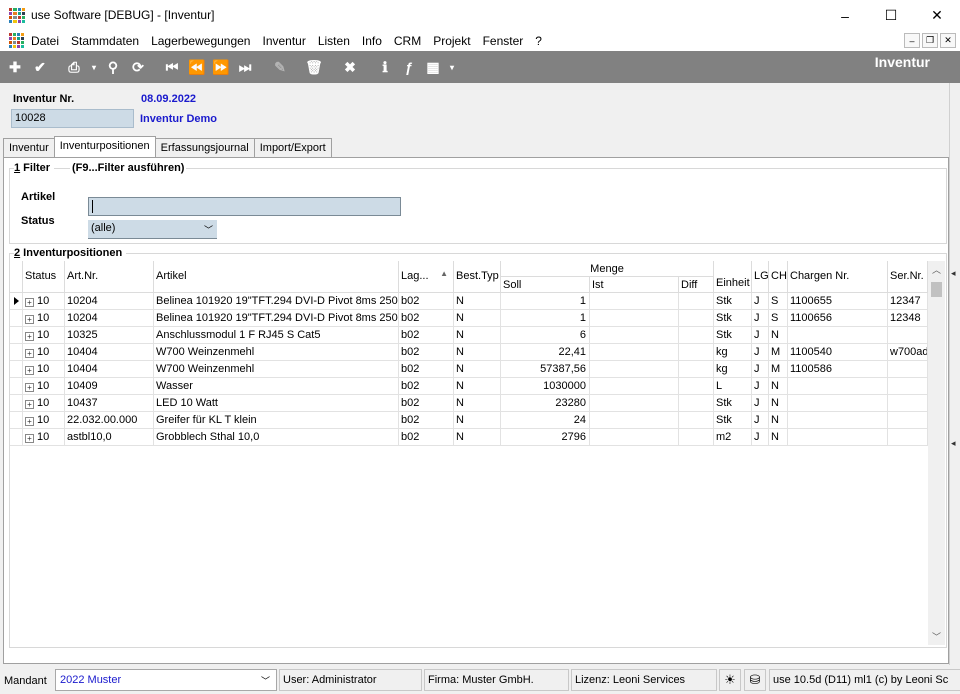 The width and height of the screenshot is (960, 694). Describe the element at coordinates (152, 229) in the screenshot. I see `status-select: (alle) ﹀` at that location.